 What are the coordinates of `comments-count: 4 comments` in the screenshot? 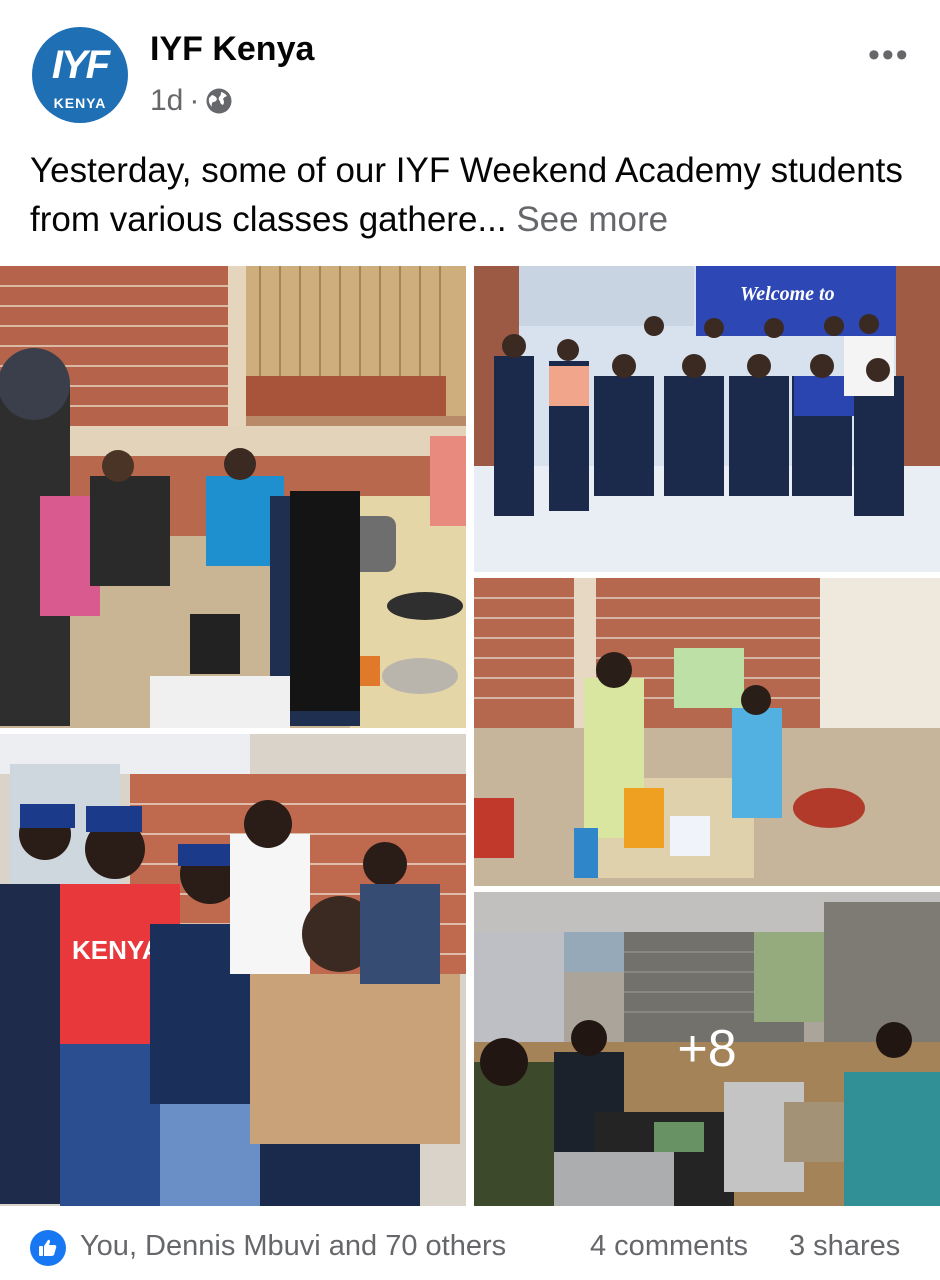 It's located at (669, 1246).